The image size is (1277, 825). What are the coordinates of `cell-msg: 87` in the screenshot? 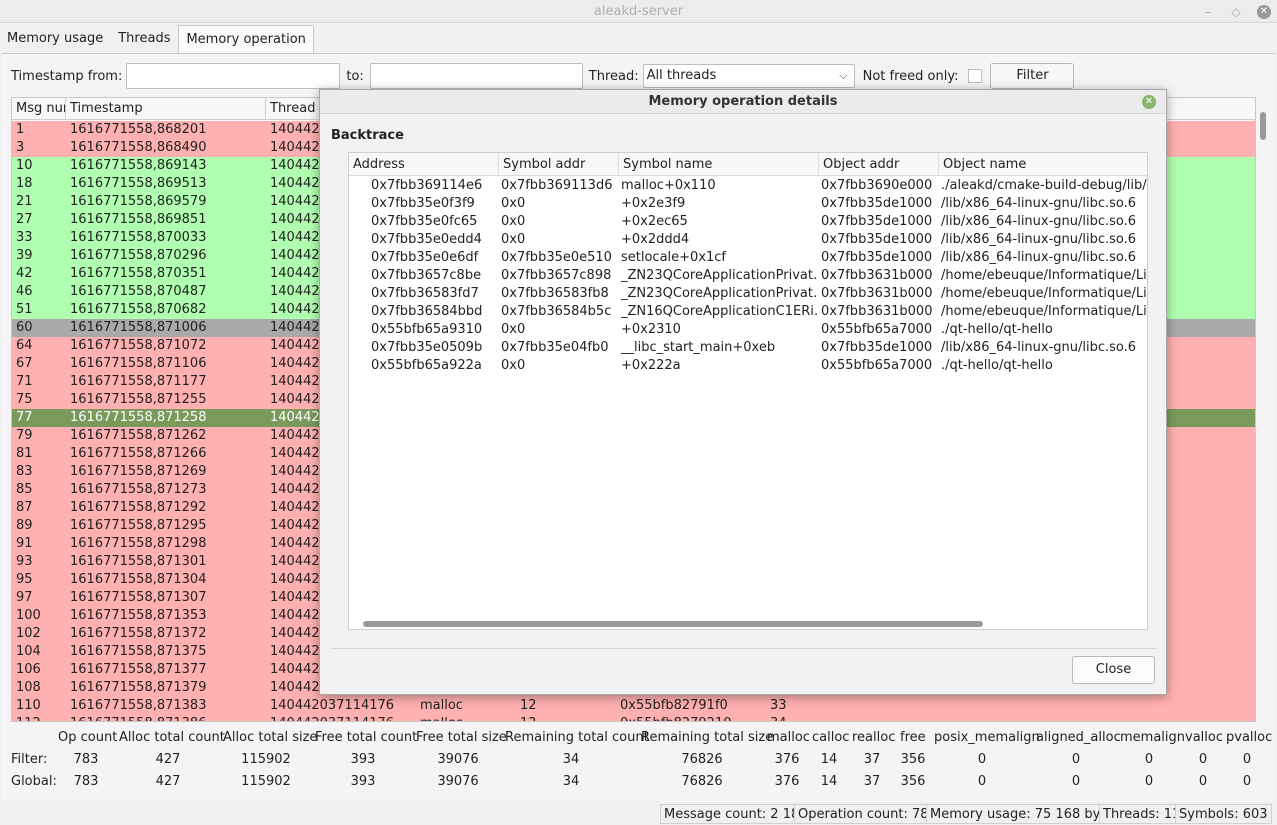 It's located at (24, 507).